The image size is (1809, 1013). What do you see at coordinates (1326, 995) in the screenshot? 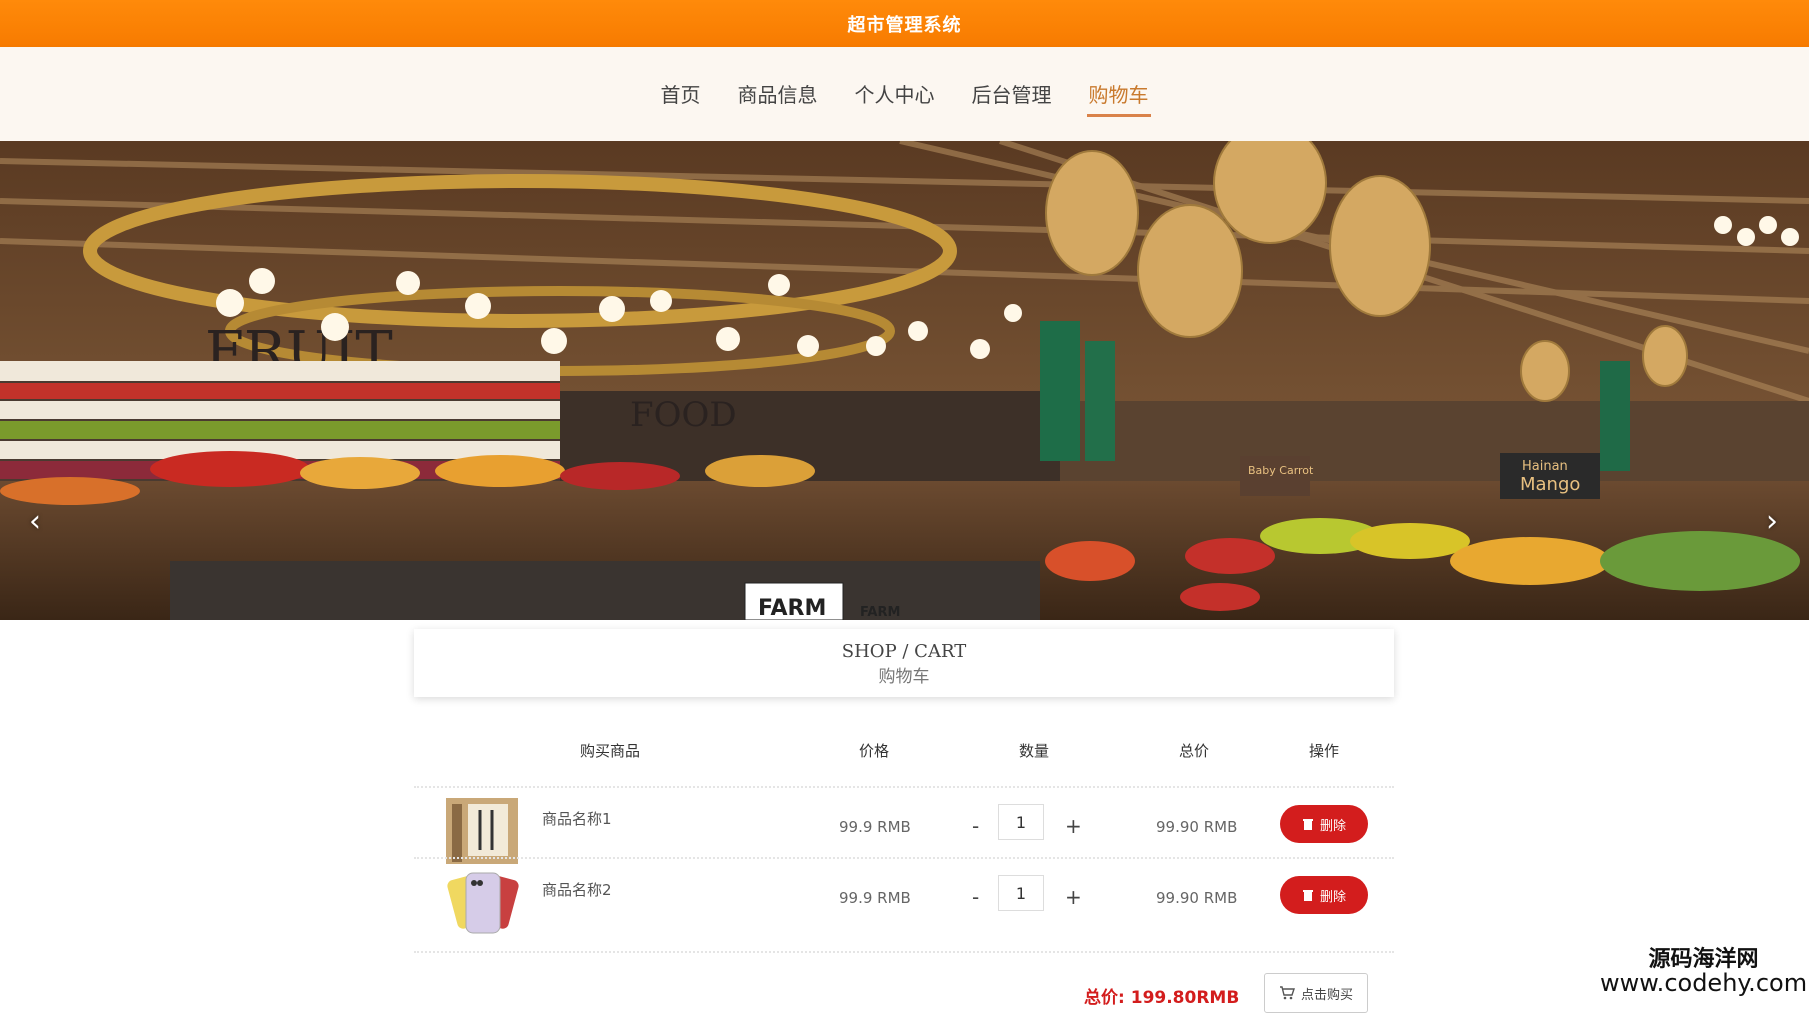
I see `buy-label: 点击购买` at bounding box center [1326, 995].